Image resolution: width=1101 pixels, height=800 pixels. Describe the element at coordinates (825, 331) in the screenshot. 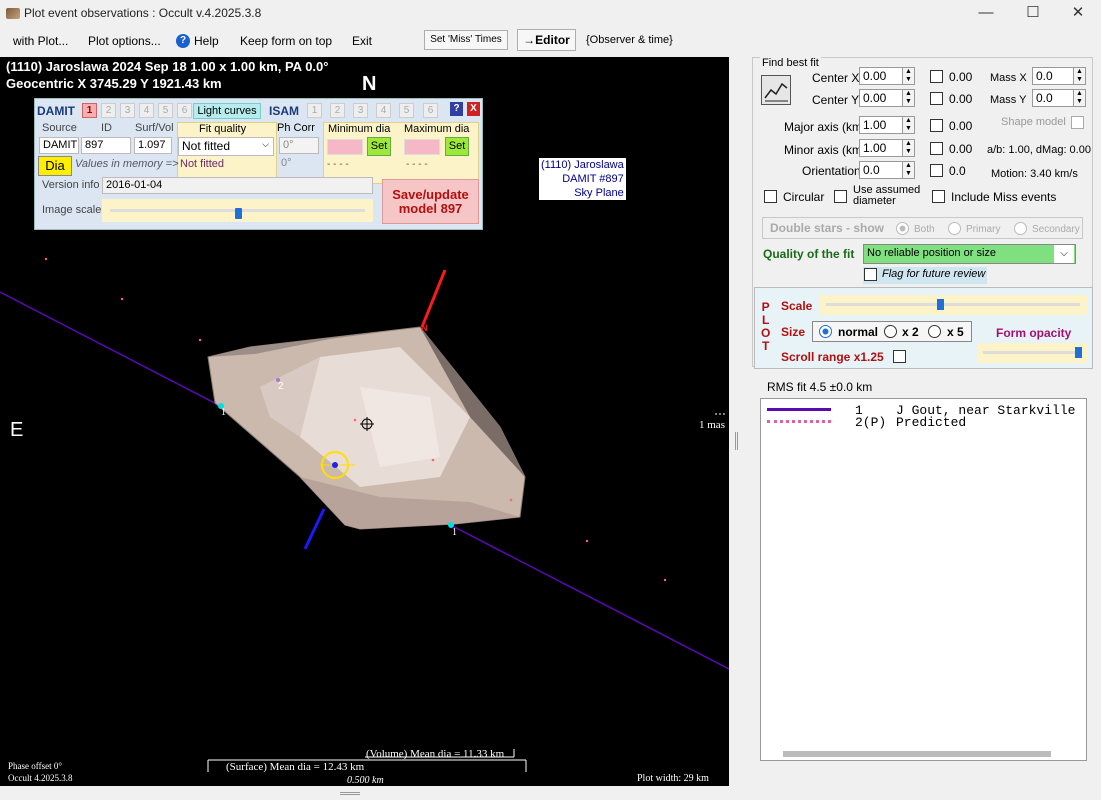

I see `size-normal-radio` at that location.